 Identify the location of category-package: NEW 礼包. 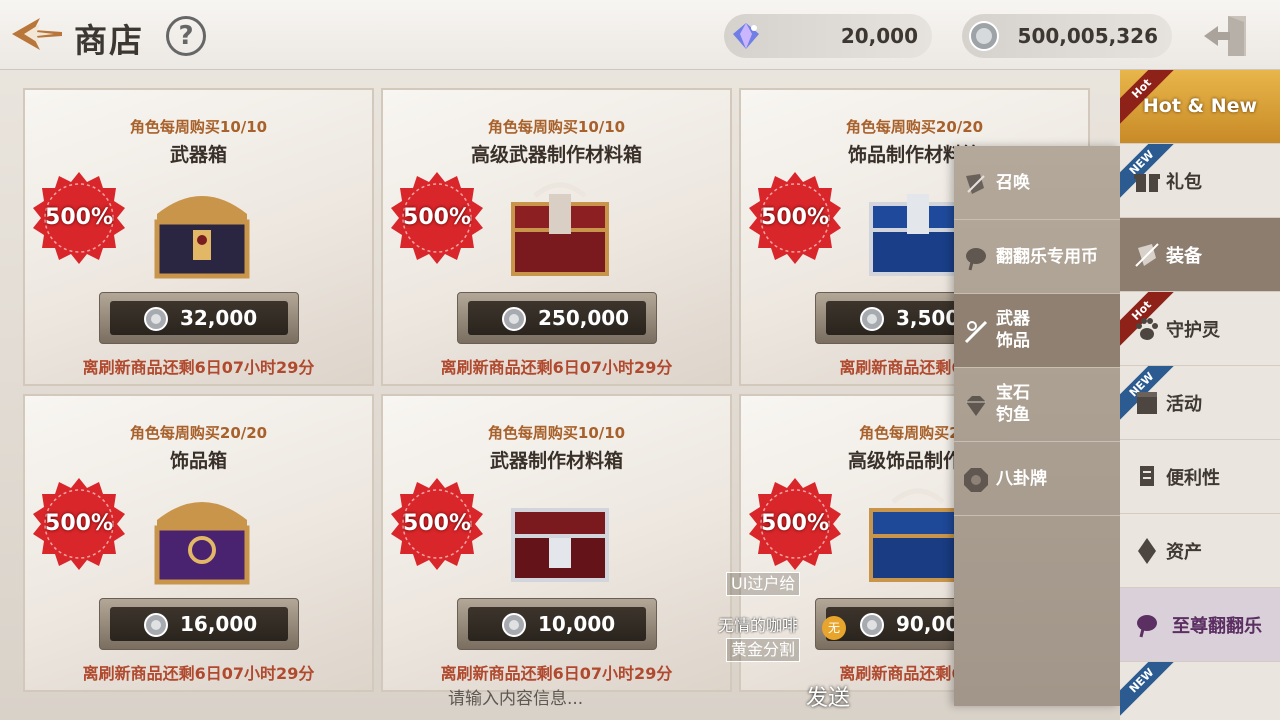
(1200, 181).